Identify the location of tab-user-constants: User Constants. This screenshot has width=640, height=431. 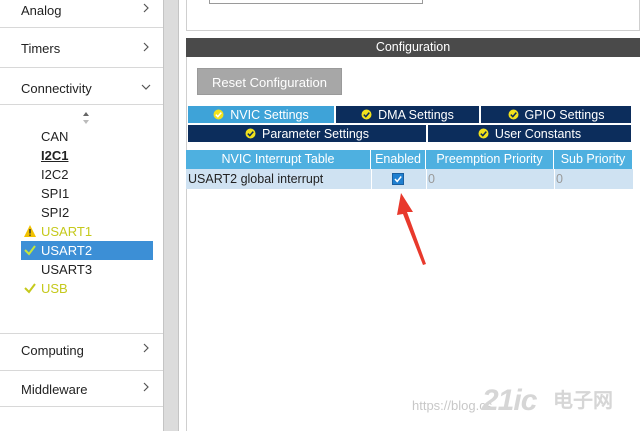
(529, 133).